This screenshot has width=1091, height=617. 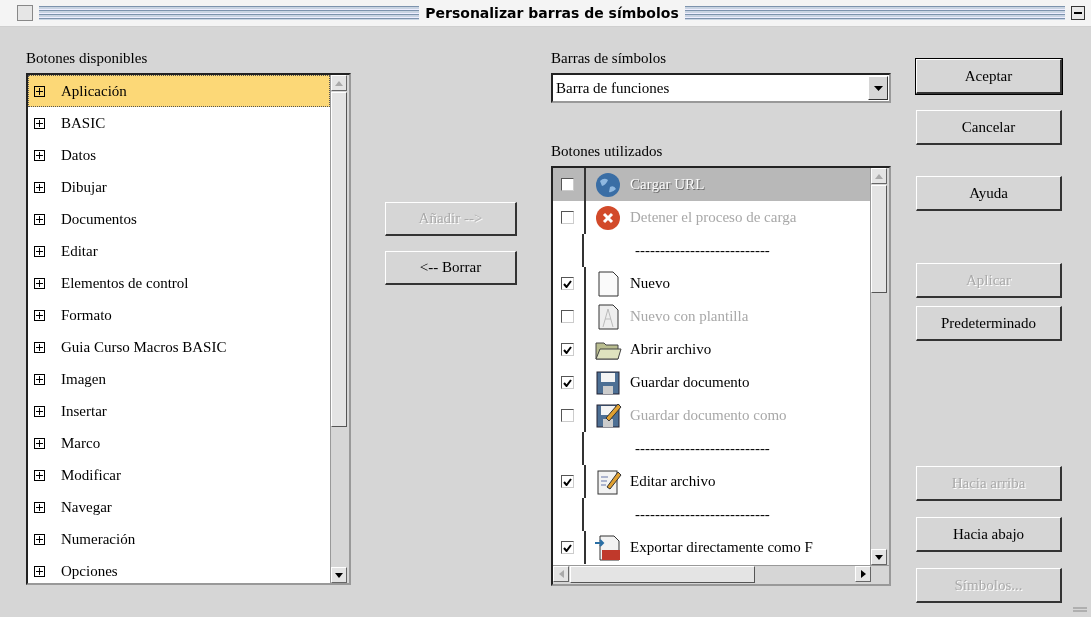 What do you see at coordinates (87, 58) in the screenshot?
I see `list-label: Botones disponibles` at bounding box center [87, 58].